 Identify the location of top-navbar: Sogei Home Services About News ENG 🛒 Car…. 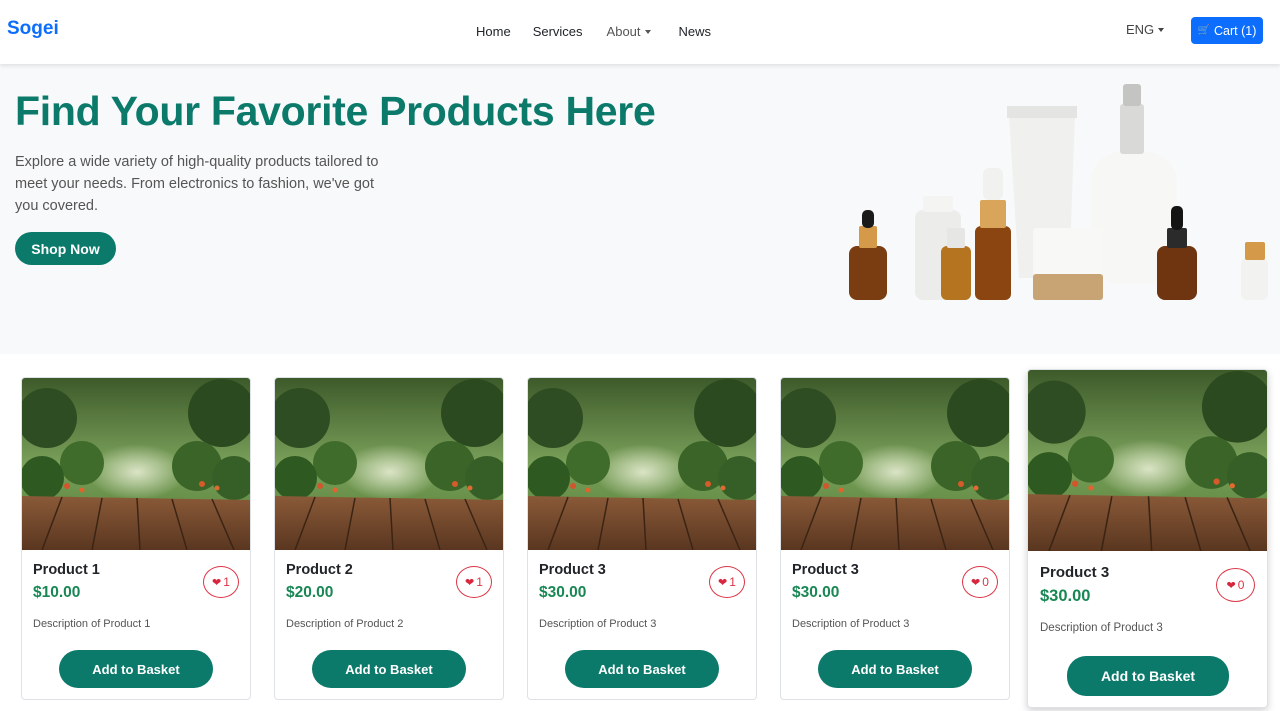
(640, 32).